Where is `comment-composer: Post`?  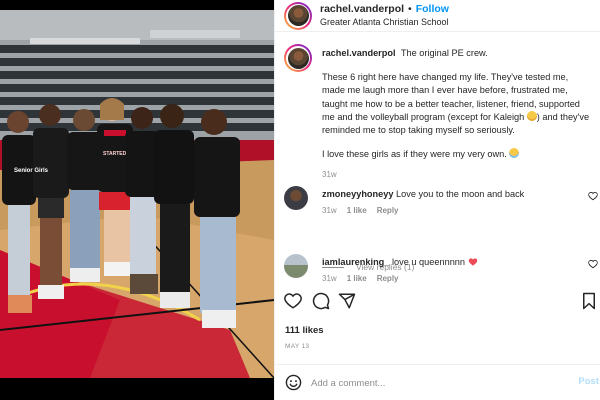 comment-composer: Post is located at coordinates (437, 382).